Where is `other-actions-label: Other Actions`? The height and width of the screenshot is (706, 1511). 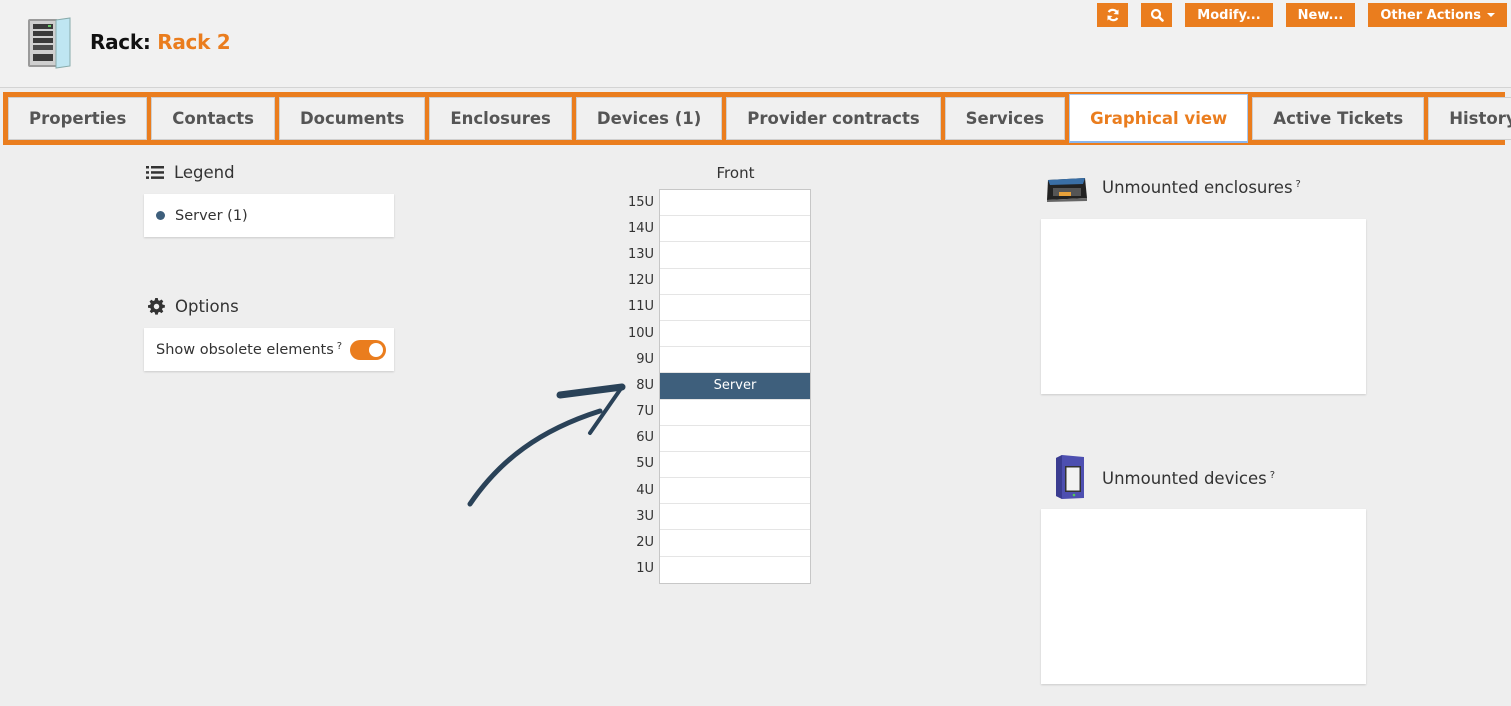
other-actions-label: Other Actions is located at coordinates (1430, 15).